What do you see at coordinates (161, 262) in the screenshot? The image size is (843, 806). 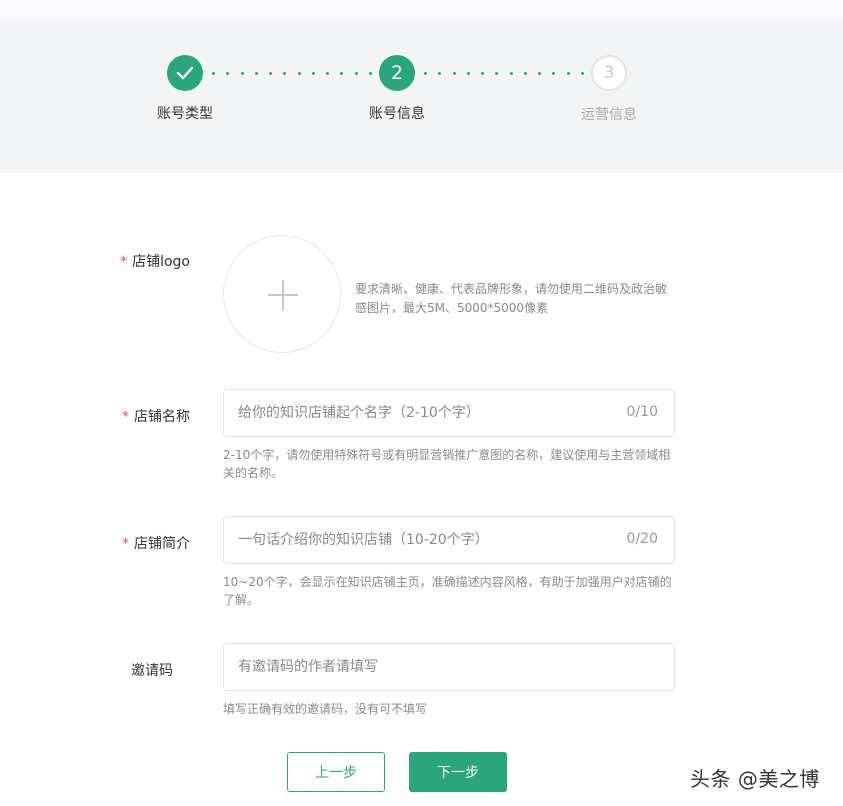 I see `logo-label-text: 店铺logo` at bounding box center [161, 262].